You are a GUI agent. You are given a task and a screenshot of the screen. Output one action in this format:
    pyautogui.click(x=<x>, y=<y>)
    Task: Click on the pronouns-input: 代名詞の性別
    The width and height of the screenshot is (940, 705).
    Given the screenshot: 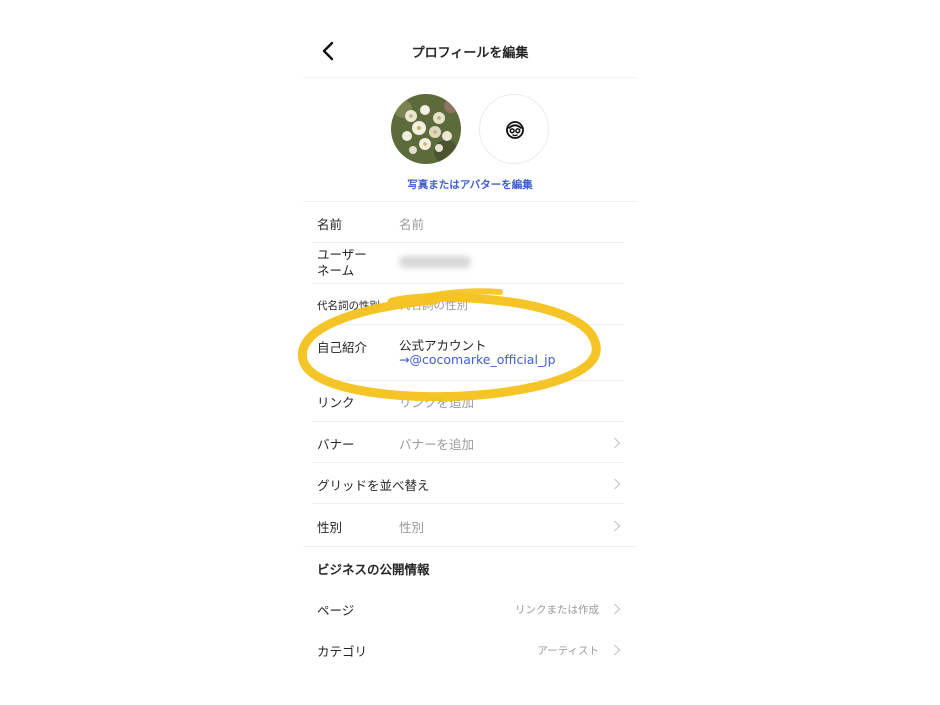 What is the action you would take?
    pyautogui.click(x=433, y=305)
    